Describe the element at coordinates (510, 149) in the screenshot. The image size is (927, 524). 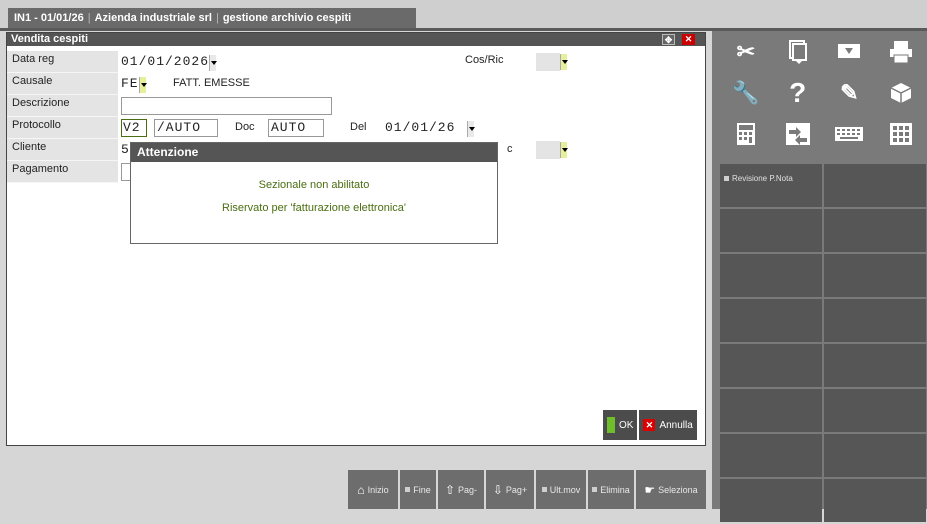
I see `cliente-right-label: c` at that location.